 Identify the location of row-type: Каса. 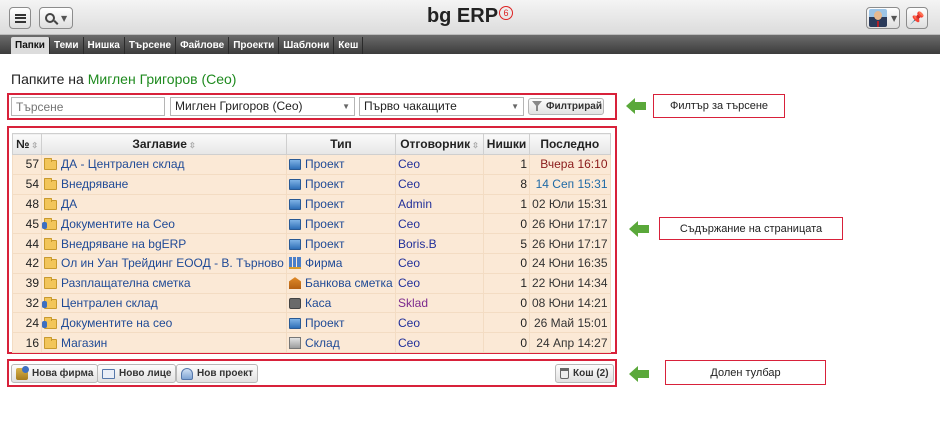
(341, 303).